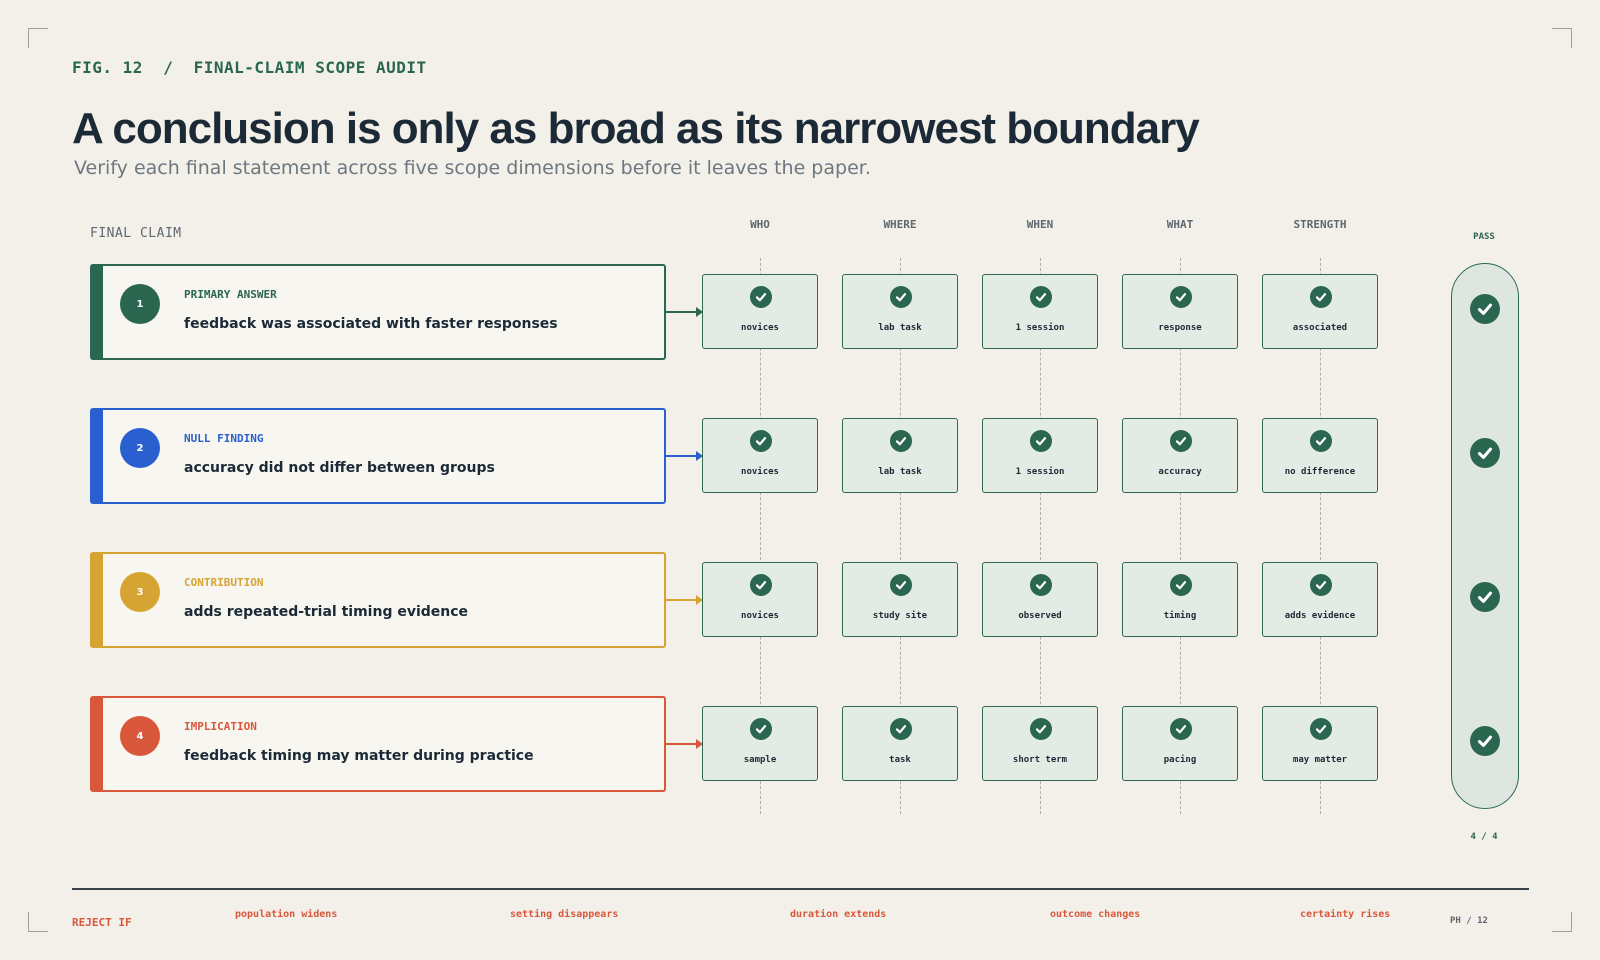  I want to click on claim-number-badge: 3, so click(140, 592).